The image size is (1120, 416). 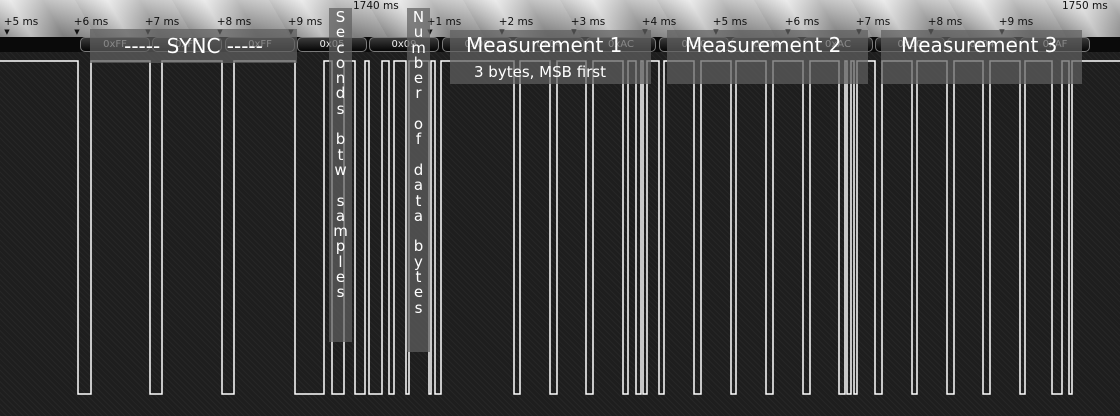 I want to click on measurement-3-annotation: Measurement 3, so click(x=981, y=57).